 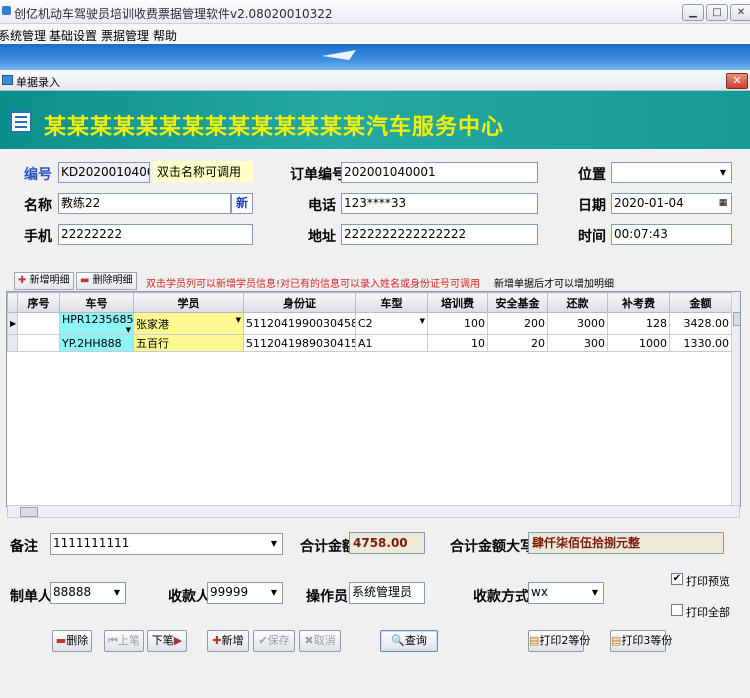 What do you see at coordinates (677, 610) in the screenshot?
I see `print-all-checkbox` at bounding box center [677, 610].